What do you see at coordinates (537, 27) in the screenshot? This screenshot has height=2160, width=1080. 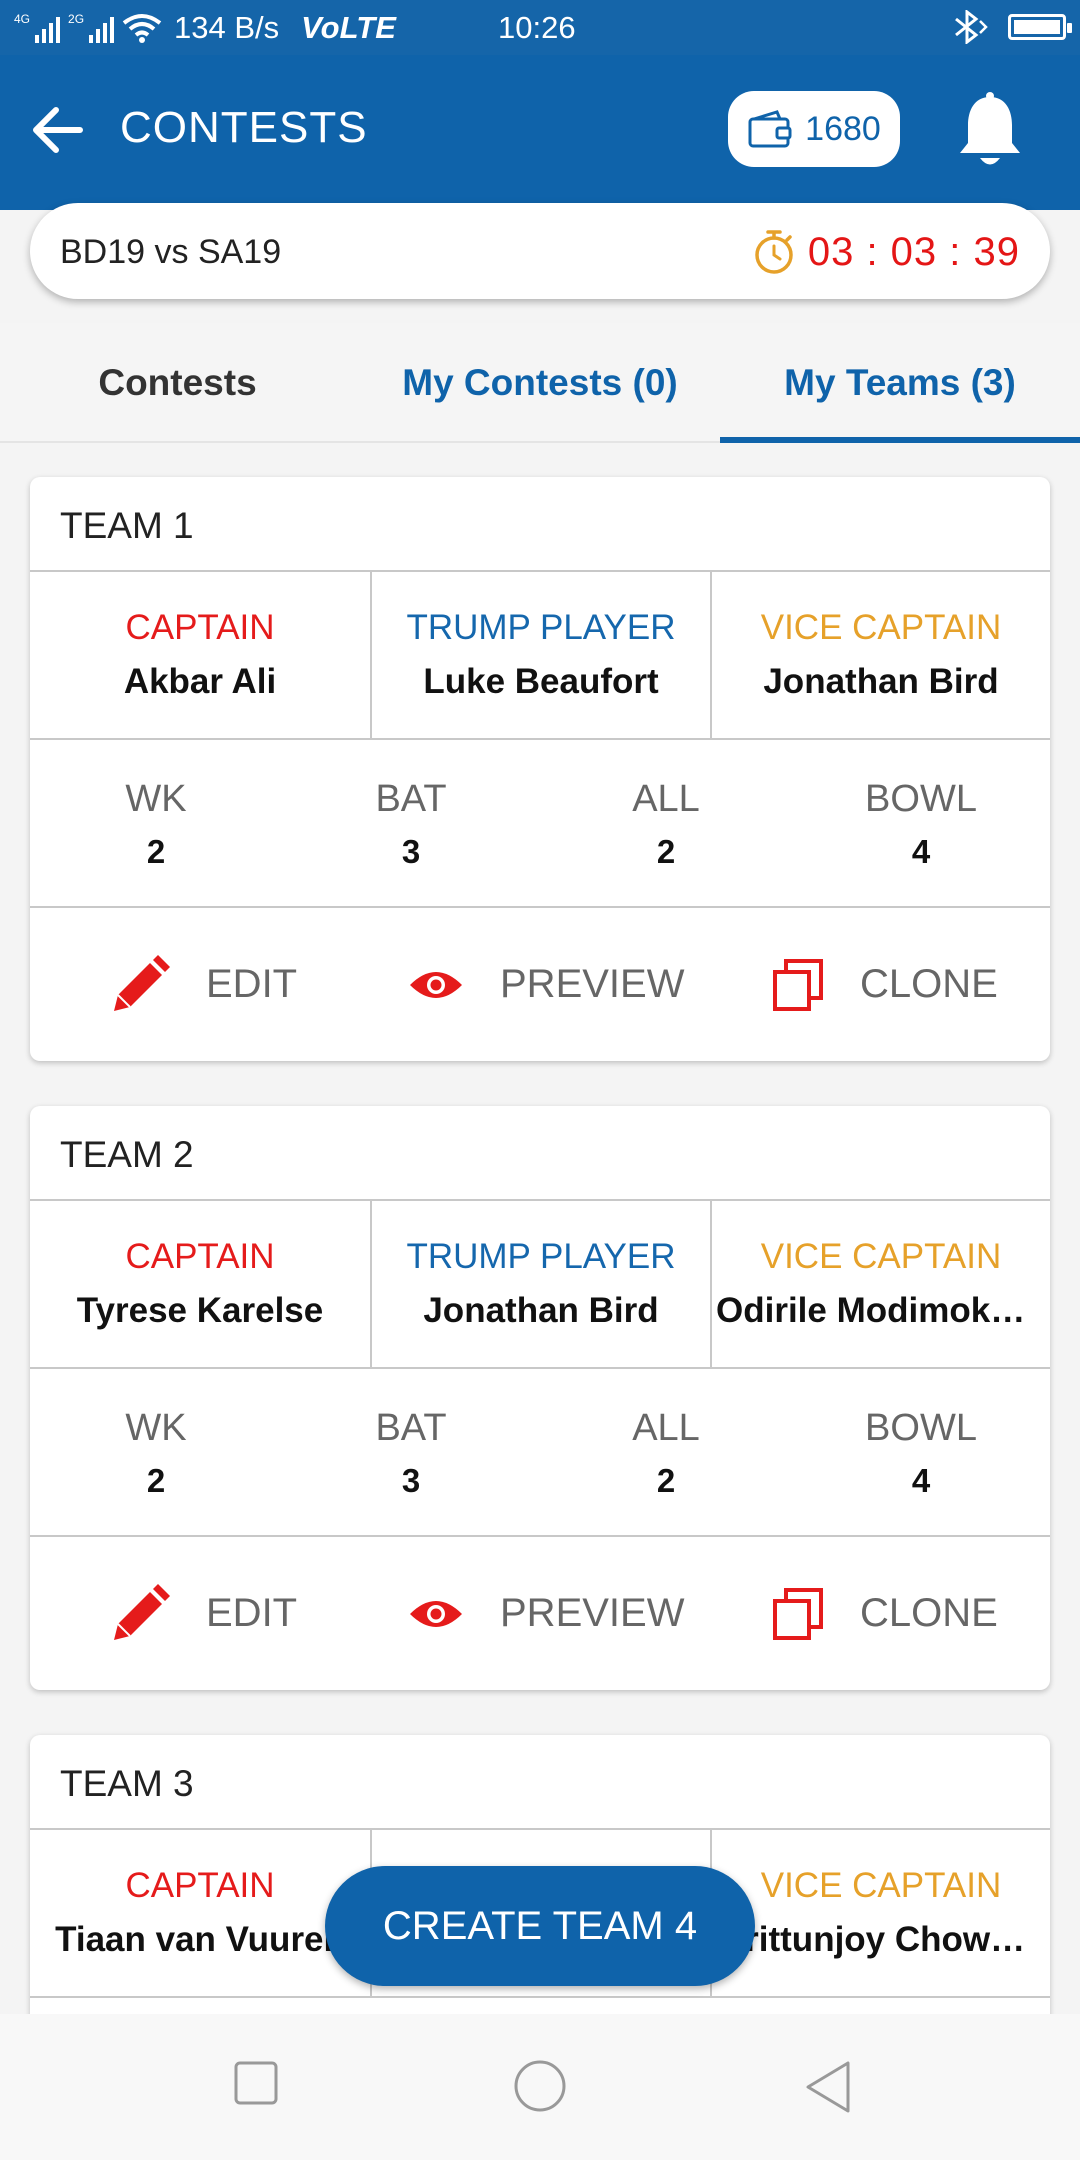 I see `clock: 10:26` at bounding box center [537, 27].